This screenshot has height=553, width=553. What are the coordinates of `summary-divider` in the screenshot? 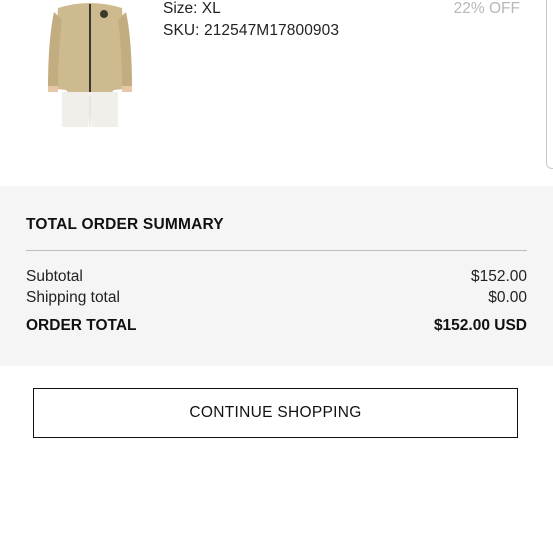 It's located at (276, 250).